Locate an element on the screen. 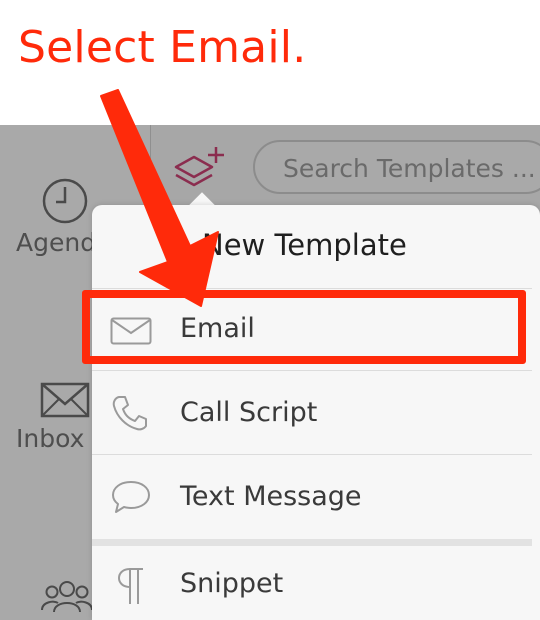 The image size is (540, 620). menu-item-snippet: Snippet is located at coordinates (312, 583).